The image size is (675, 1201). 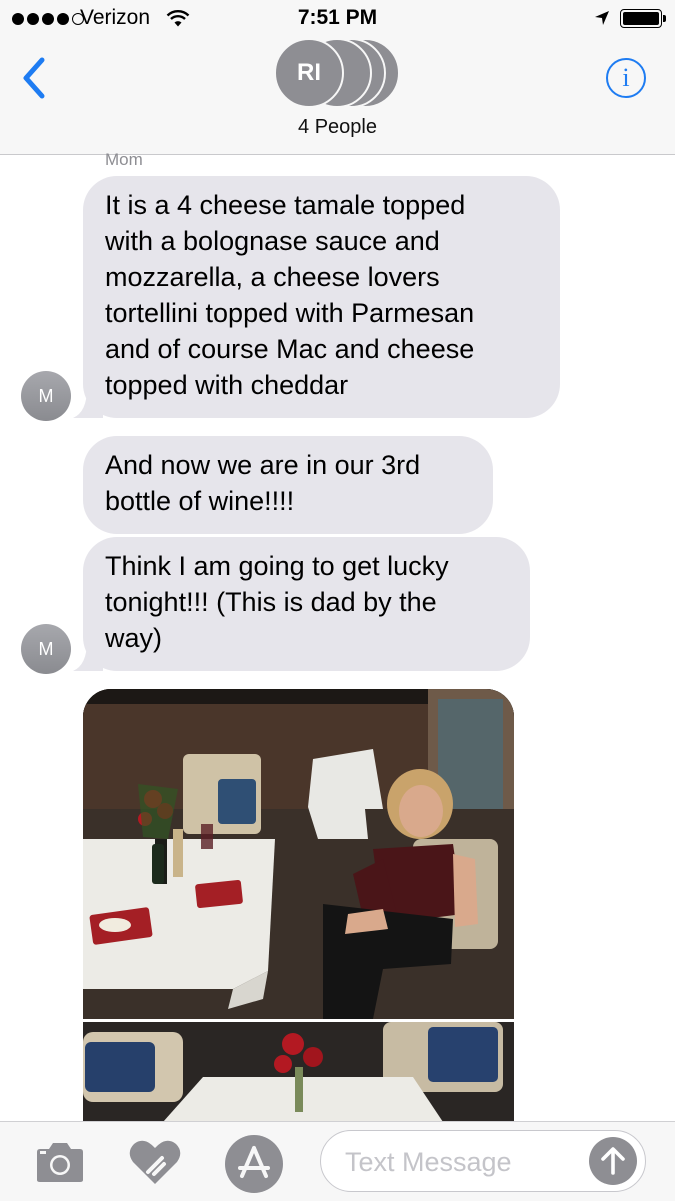 What do you see at coordinates (263, 465) in the screenshot?
I see `message-line: And now we are in our 3rd` at bounding box center [263, 465].